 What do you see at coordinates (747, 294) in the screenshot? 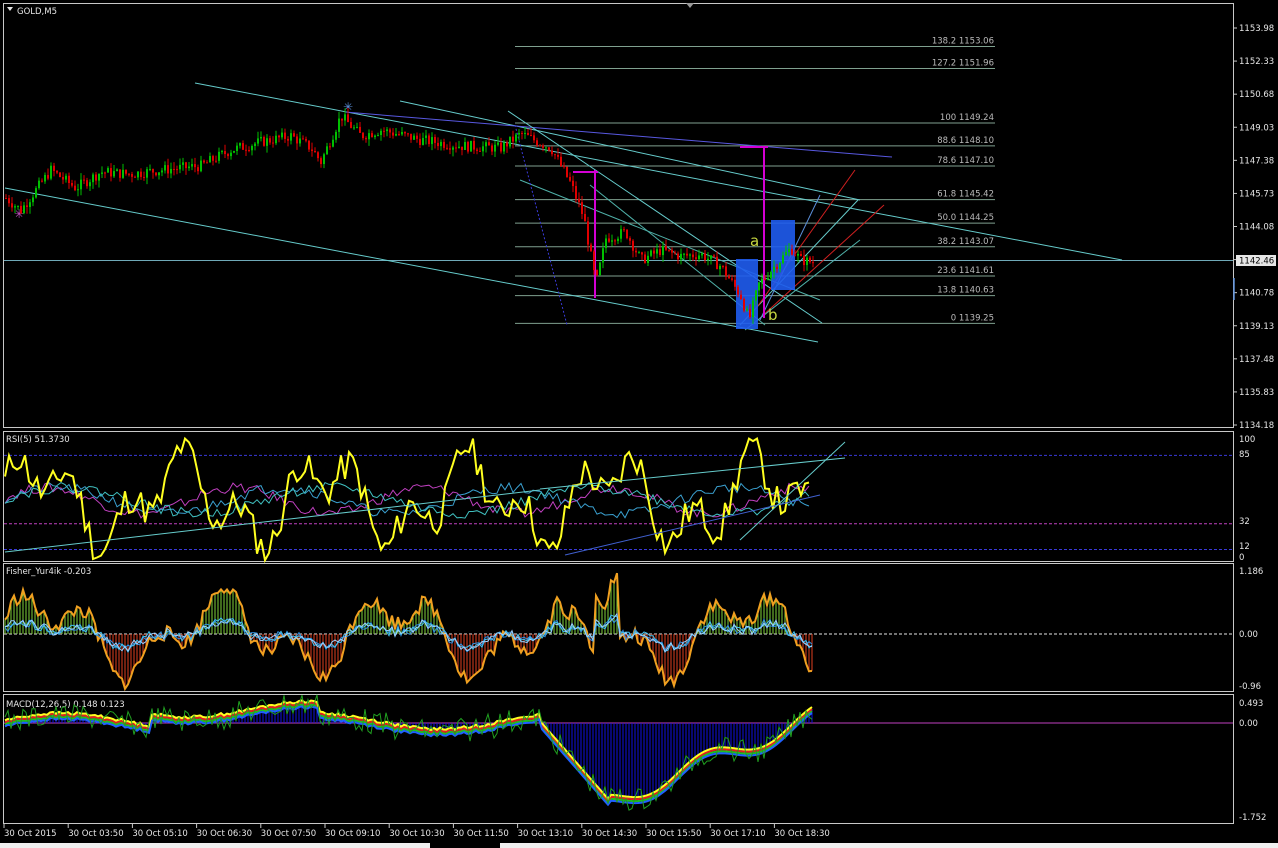
I see `blue-box` at bounding box center [747, 294].